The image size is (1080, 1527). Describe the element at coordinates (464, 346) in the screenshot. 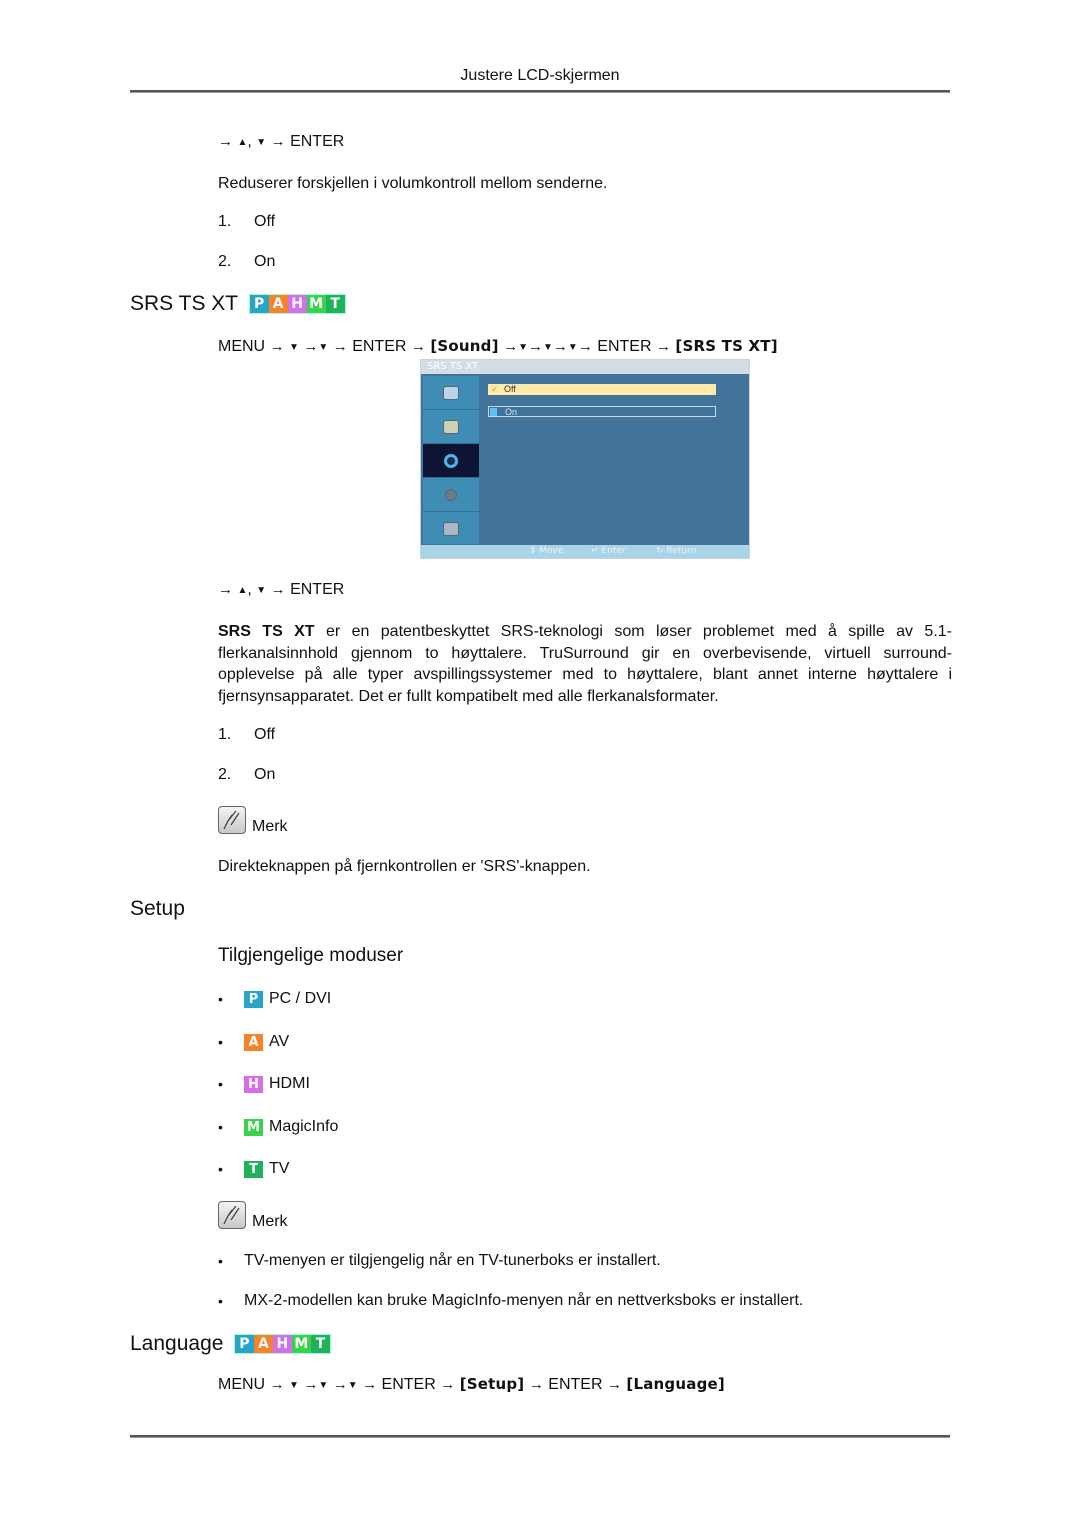

I see `sound-menu-label: [Sound]` at that location.